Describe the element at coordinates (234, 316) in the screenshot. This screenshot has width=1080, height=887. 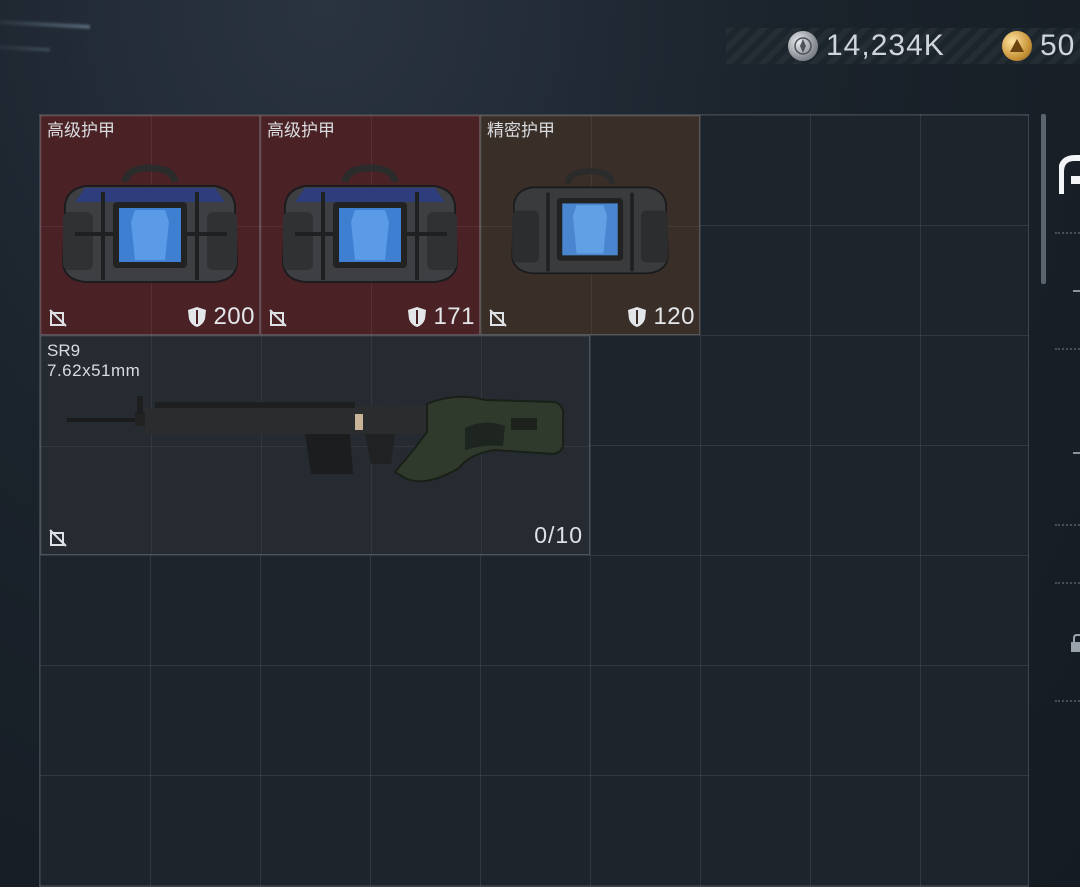
I see `armor-value: 200` at that location.